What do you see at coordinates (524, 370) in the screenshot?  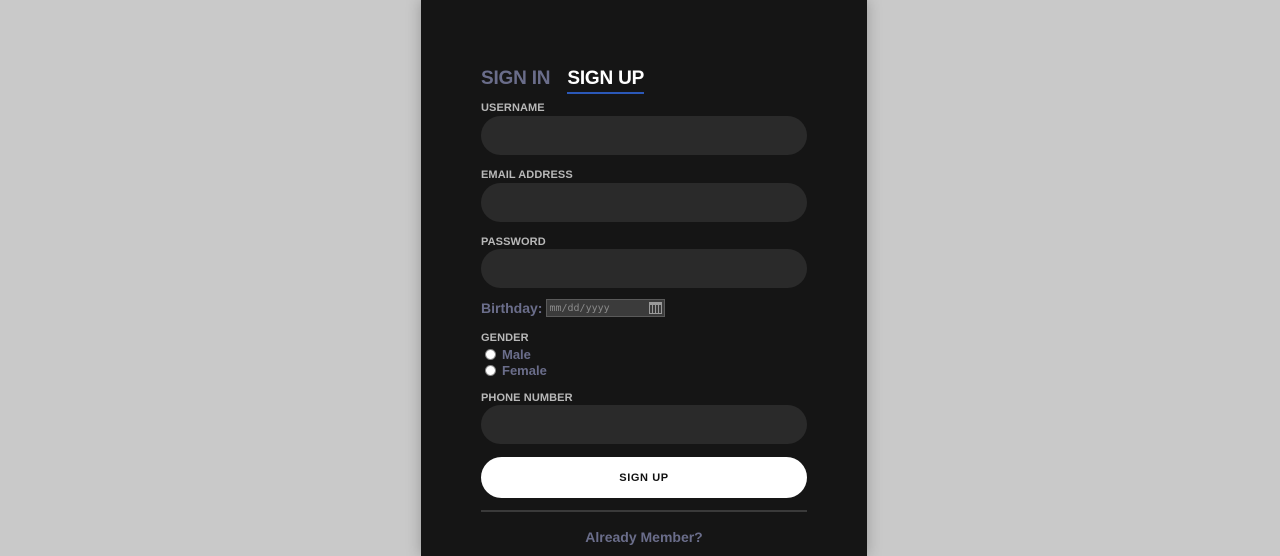 I see `female-radio-label: Female` at bounding box center [524, 370].